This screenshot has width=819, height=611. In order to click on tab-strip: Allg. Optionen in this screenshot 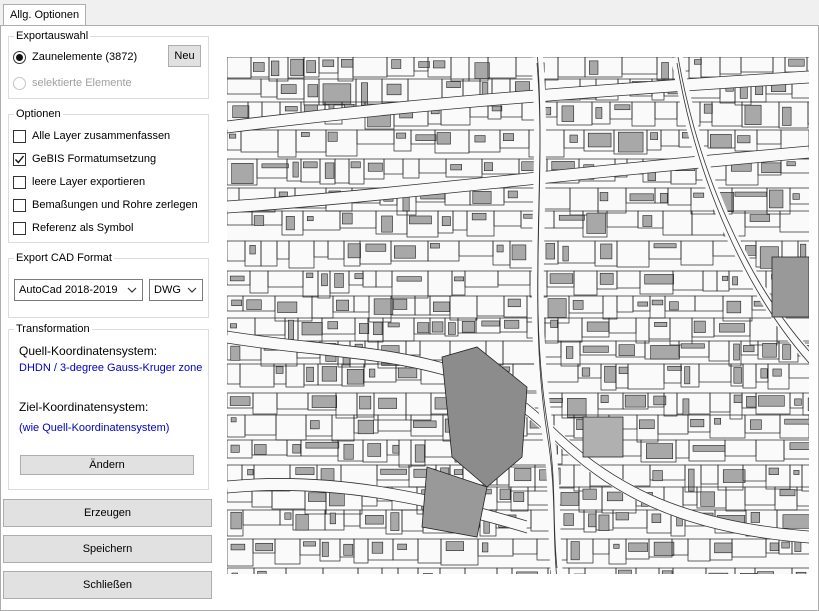, I will do `click(409, 13)`.